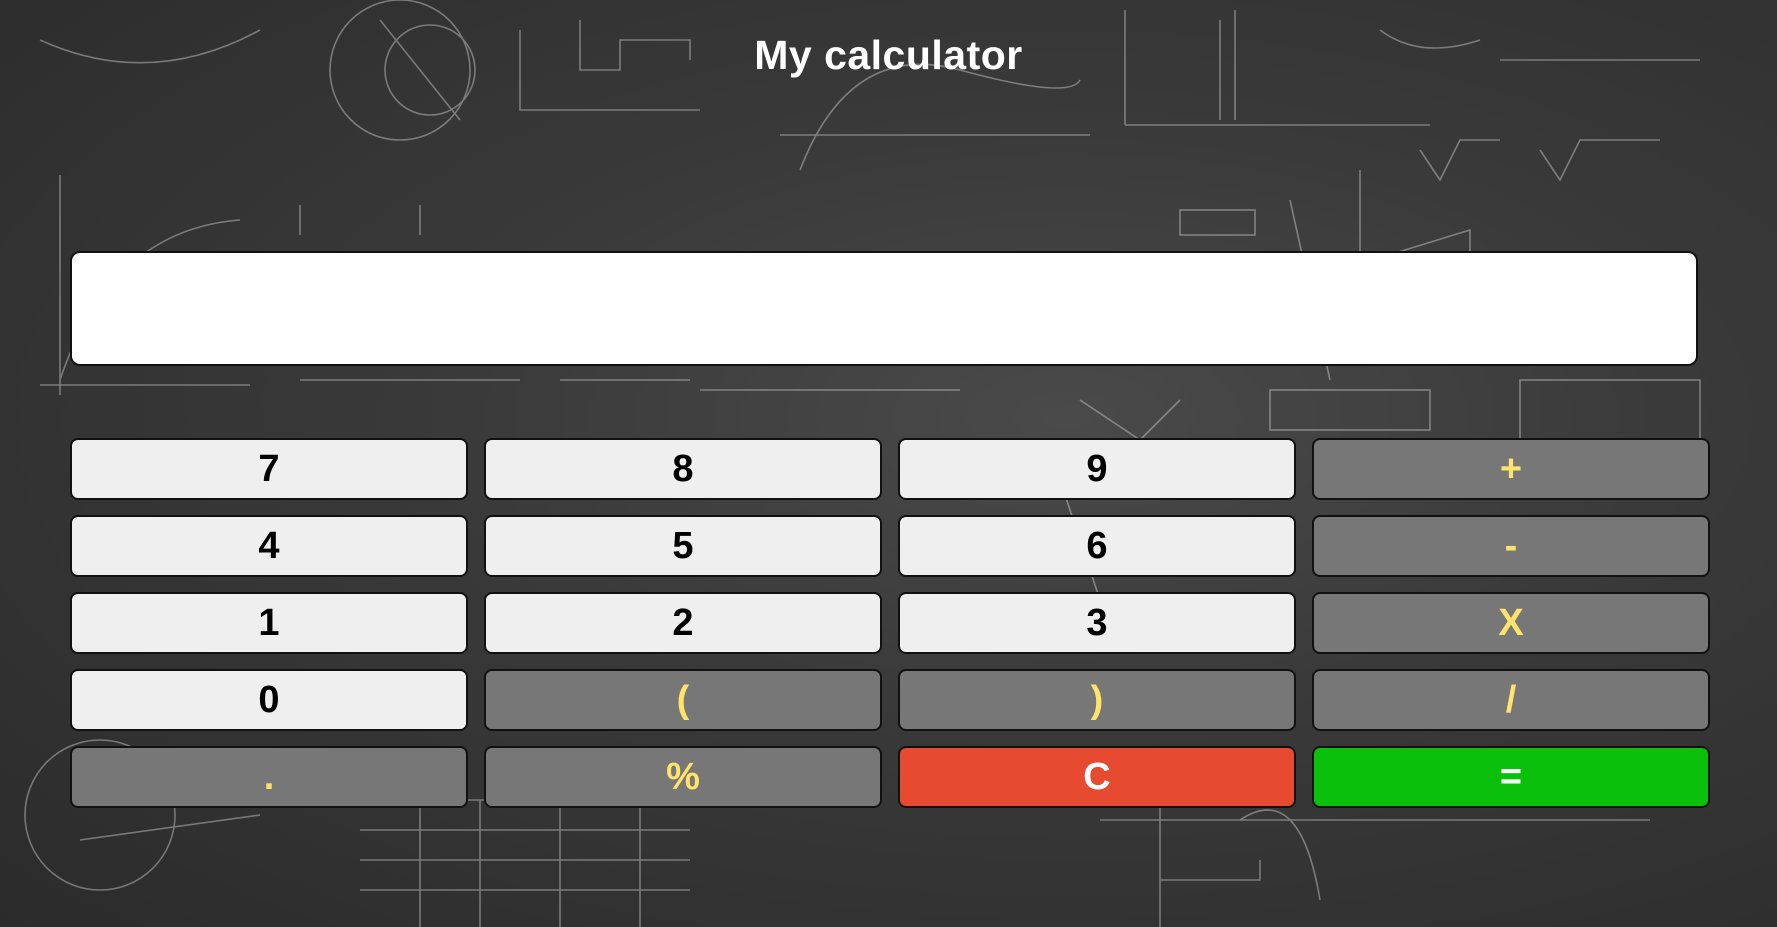 Image resolution: width=1777 pixels, height=927 pixels. I want to click on key-3: 3, so click(1097, 623).